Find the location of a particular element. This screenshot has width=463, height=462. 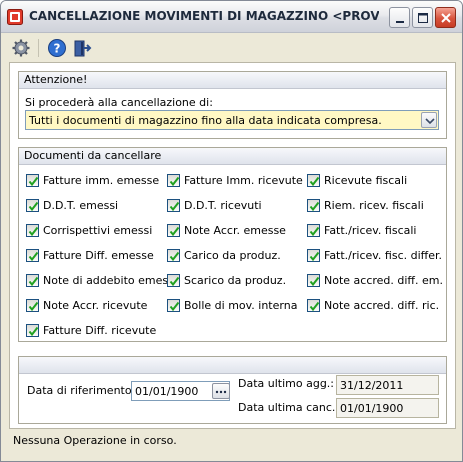

dropdown-button is located at coordinates (429, 120).